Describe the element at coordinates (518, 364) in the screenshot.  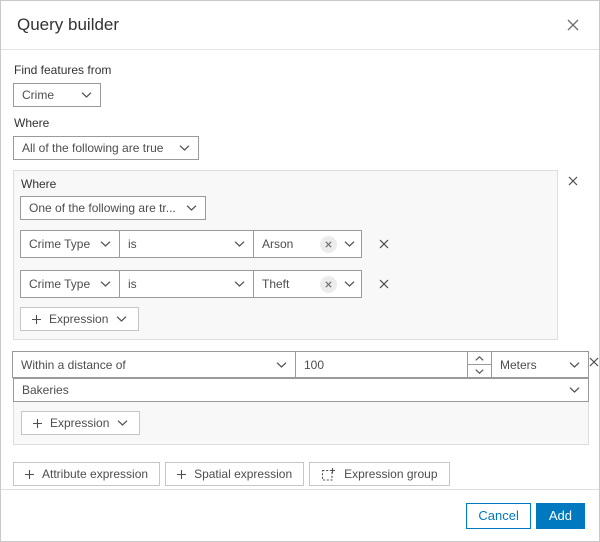
I see `unit-select-value: Meters` at that location.